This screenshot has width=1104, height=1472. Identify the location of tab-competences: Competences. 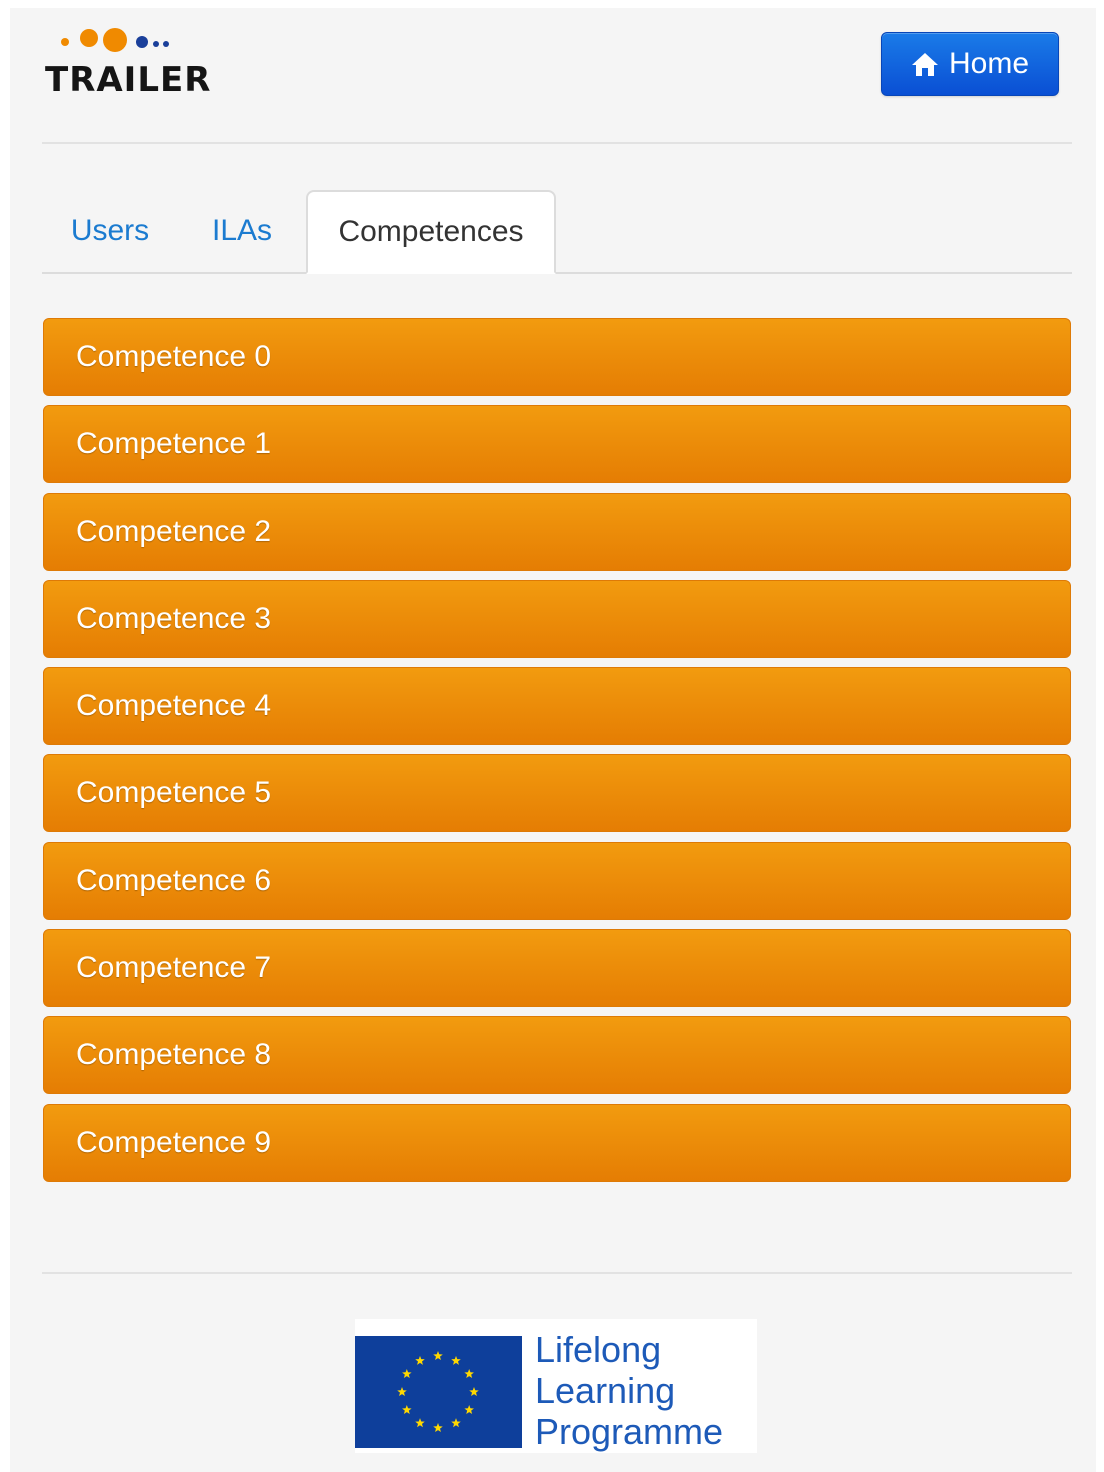
(431, 232).